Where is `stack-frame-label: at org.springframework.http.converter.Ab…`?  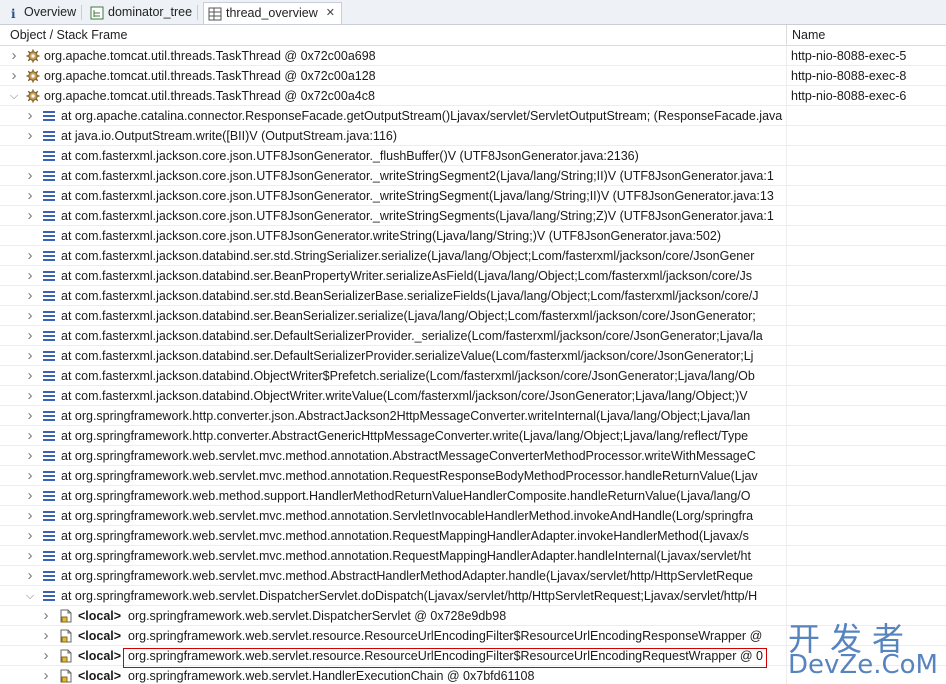 stack-frame-label: at org.springframework.http.converter.Ab… is located at coordinates (405, 436).